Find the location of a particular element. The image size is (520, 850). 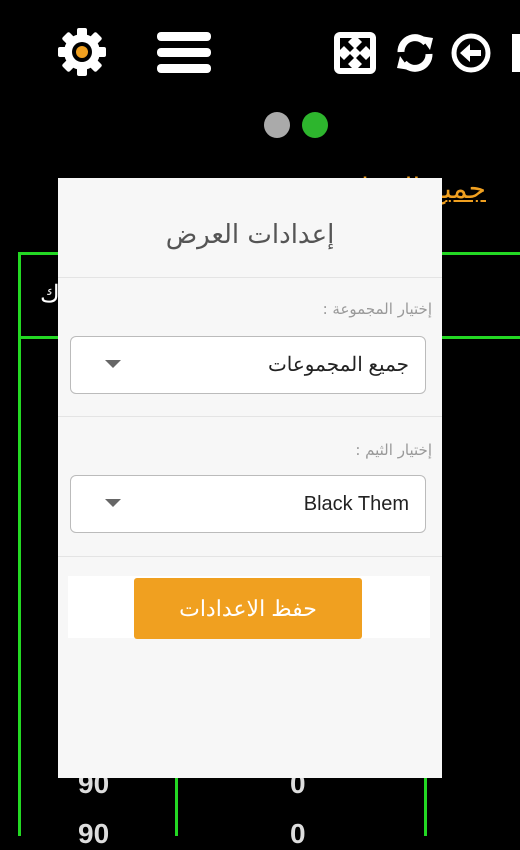

group-select-value: جميع المجموعات is located at coordinates (338, 365).